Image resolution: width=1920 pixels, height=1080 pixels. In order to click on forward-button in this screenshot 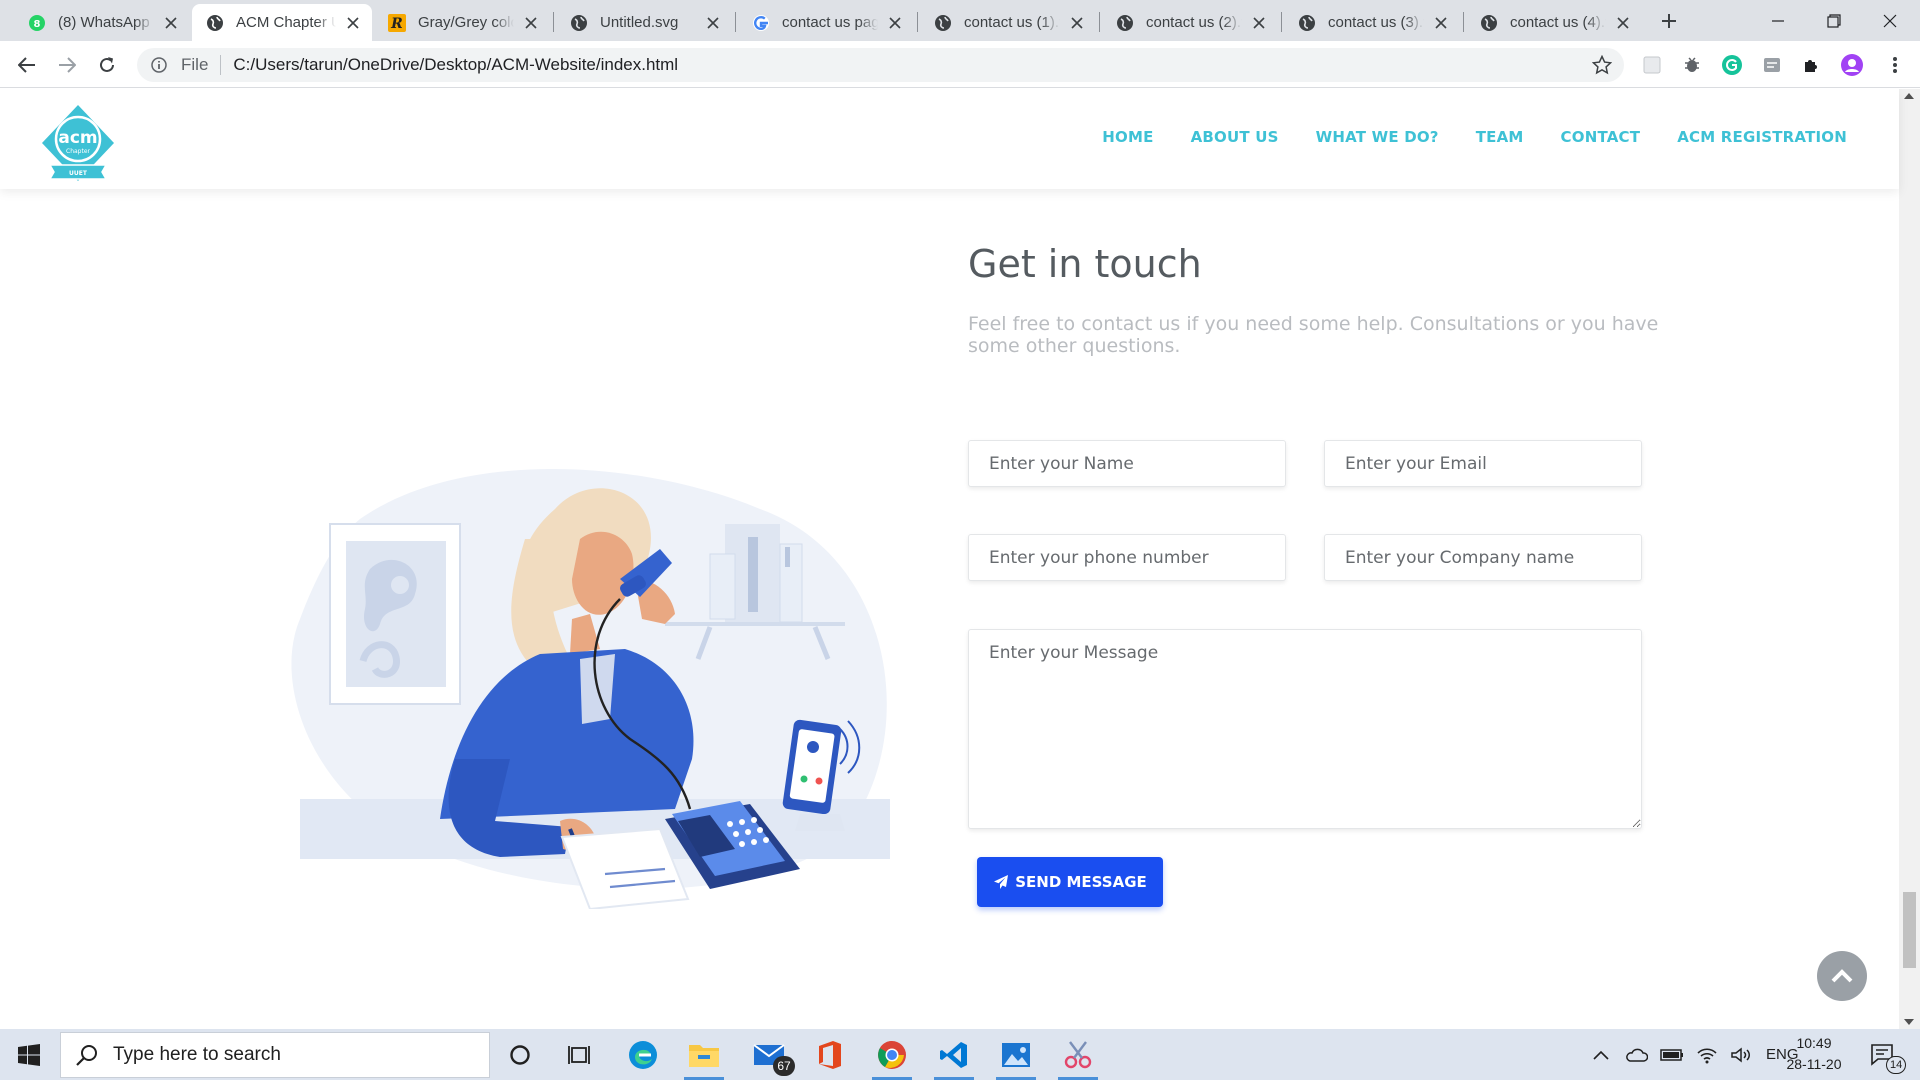, I will do `click(67, 65)`.